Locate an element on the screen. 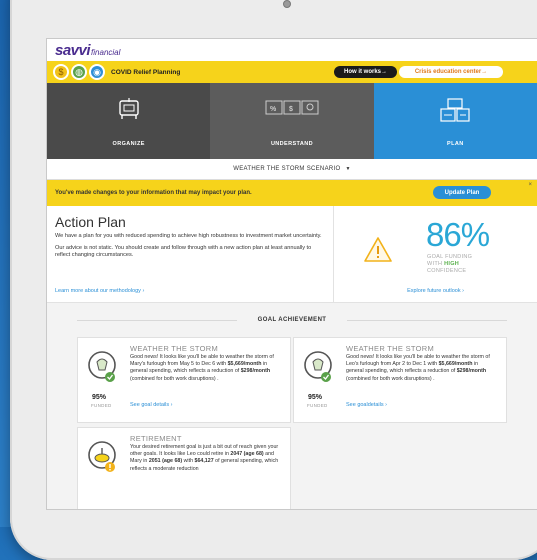 This screenshot has height=560, width=537. confidence-line-3: CONFIDENCE is located at coordinates (447, 271).